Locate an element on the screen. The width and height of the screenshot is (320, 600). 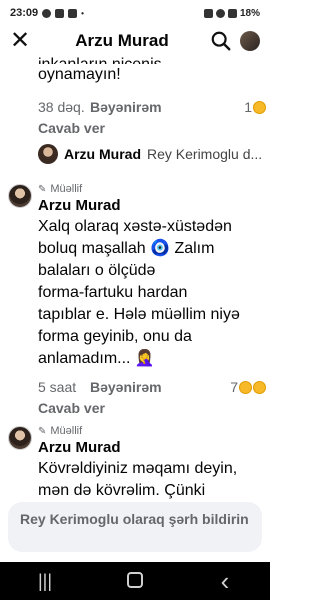
x-notification-icon is located at coordinates (73, 13).